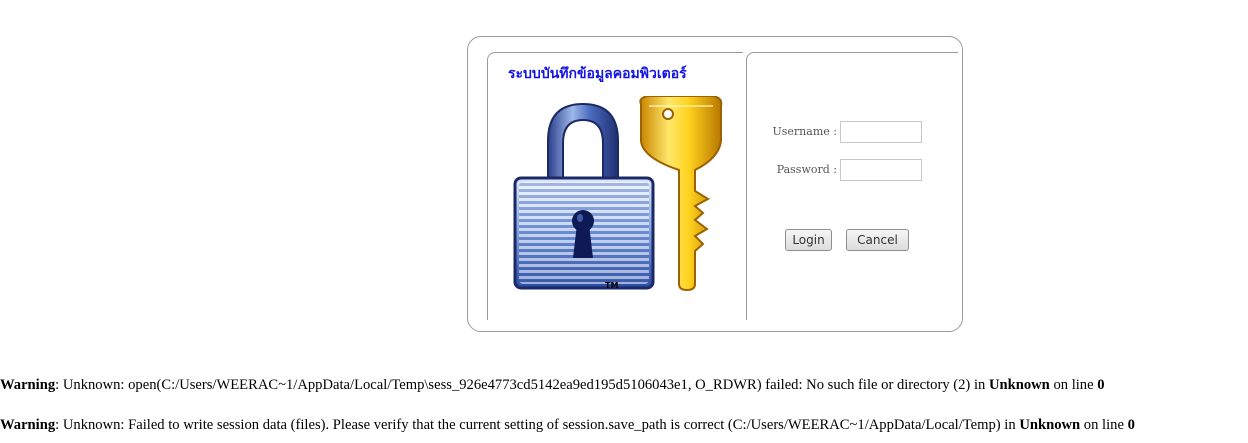 This screenshot has width=1248, height=443. Describe the element at coordinates (877, 240) in the screenshot. I see `cancel-button: Cancel` at that location.